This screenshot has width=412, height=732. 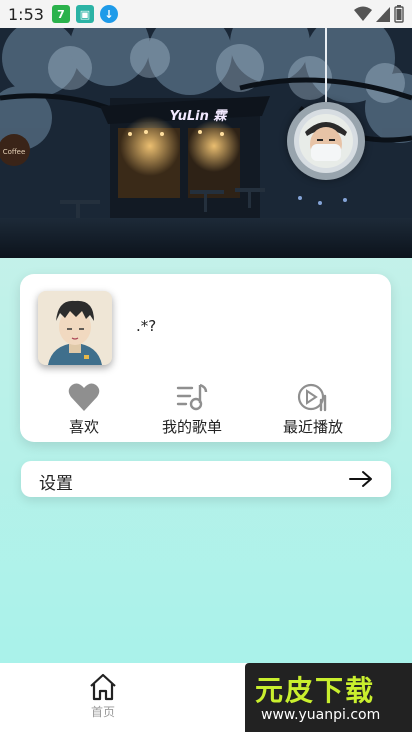 What do you see at coordinates (191, 427) in the screenshot?
I see `my-playlists-label: 我的歌单` at bounding box center [191, 427].